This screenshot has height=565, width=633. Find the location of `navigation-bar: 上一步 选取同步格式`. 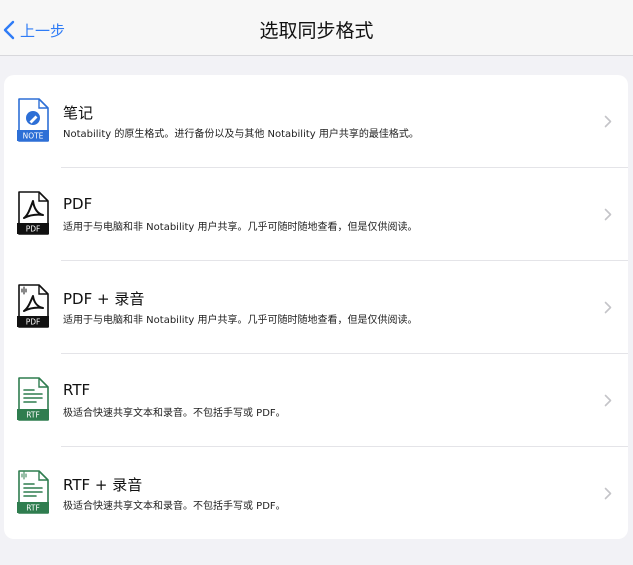

navigation-bar: 上一步 选取同步格式 is located at coordinates (316, 28).